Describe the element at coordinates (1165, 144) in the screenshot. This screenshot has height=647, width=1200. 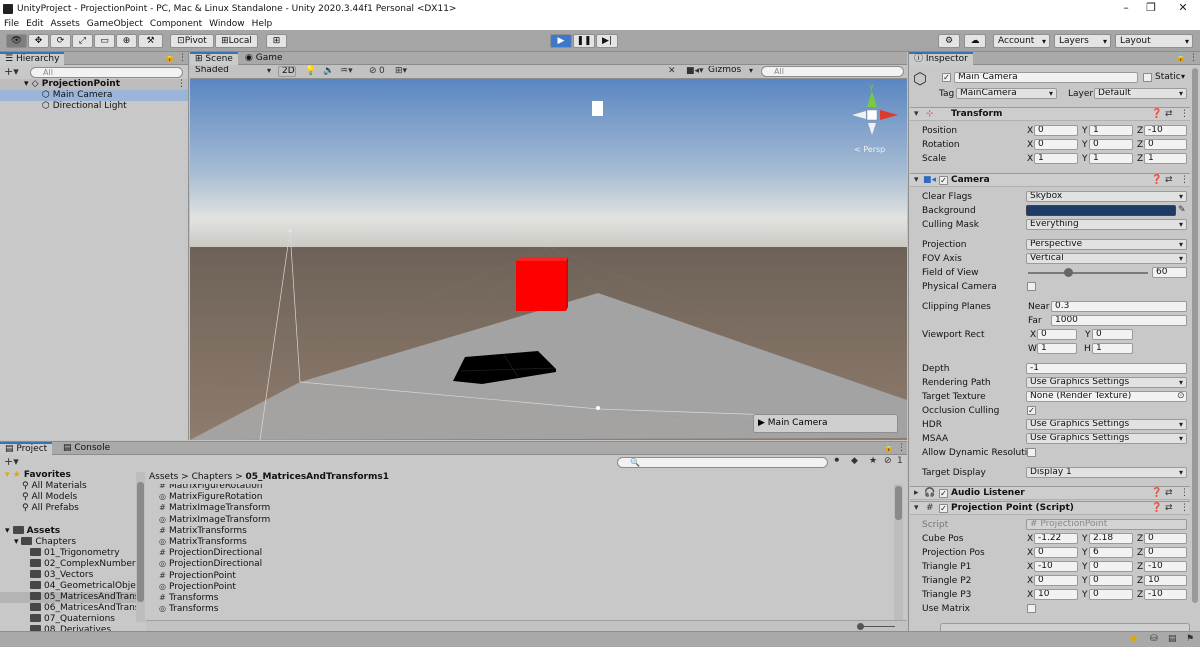
I see `rotation-z-input: 0` at that location.